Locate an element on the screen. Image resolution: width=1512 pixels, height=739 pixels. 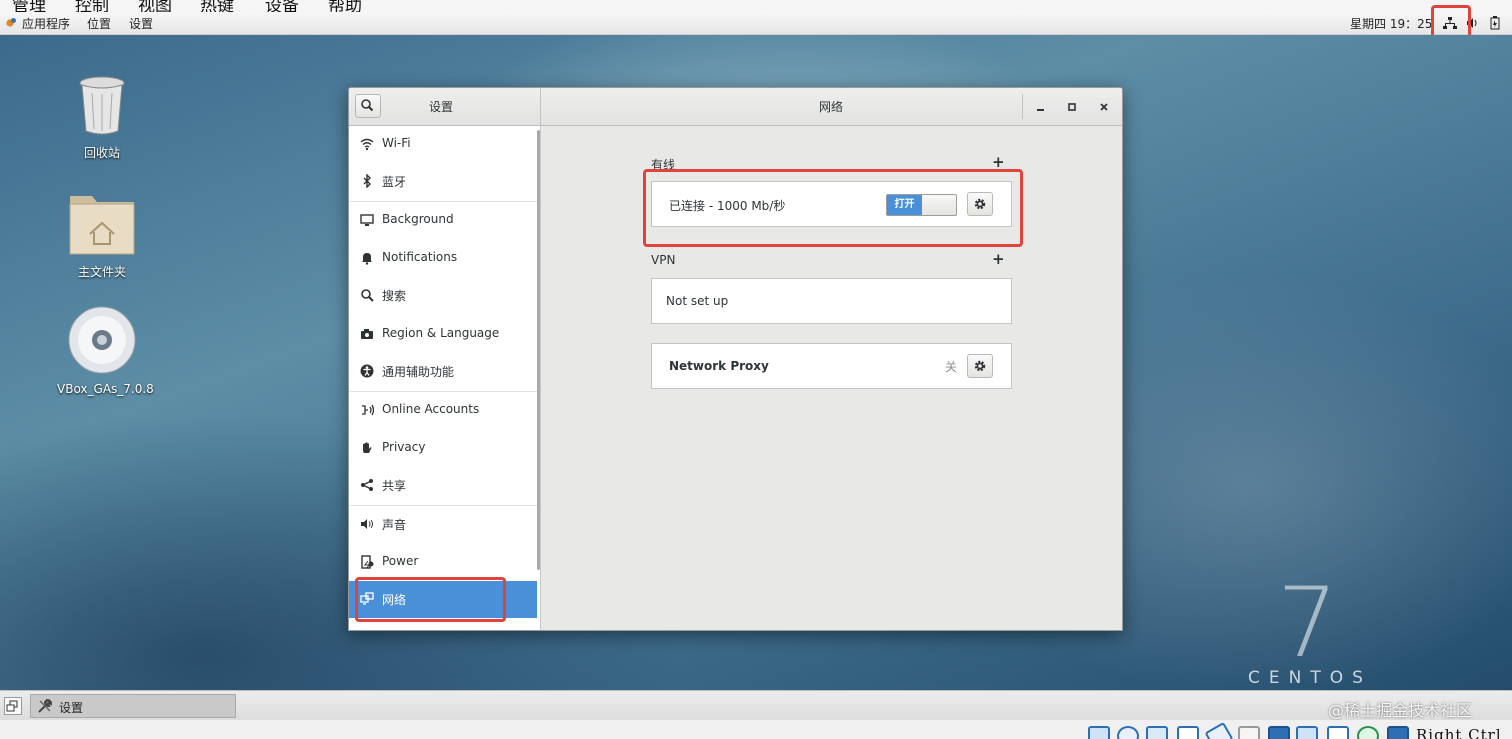
share-icon is located at coordinates (367, 485).